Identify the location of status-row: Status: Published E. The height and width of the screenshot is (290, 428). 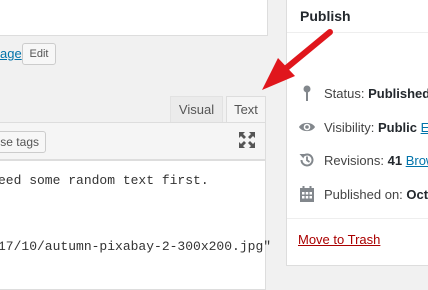
(363, 94).